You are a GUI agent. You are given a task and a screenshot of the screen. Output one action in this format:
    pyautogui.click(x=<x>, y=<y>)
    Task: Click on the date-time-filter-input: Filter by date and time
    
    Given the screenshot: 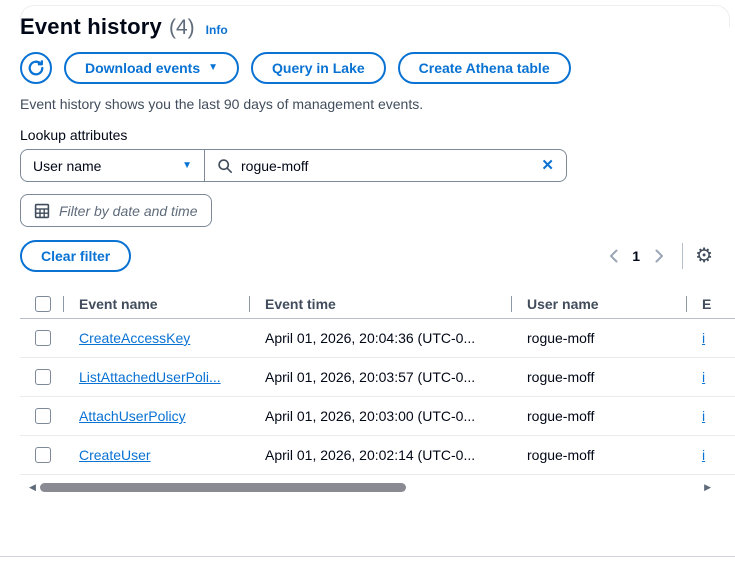 What is the action you would take?
    pyautogui.click(x=116, y=210)
    